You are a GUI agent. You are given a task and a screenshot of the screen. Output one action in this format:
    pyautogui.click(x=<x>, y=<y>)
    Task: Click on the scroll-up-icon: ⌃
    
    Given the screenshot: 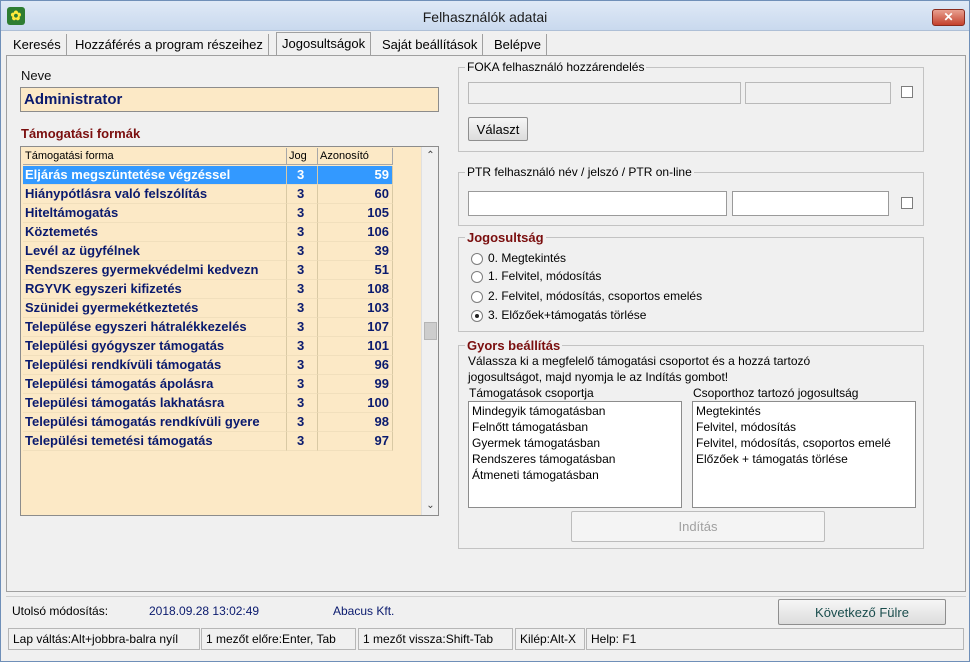 What is the action you would take?
    pyautogui.click(x=430, y=155)
    